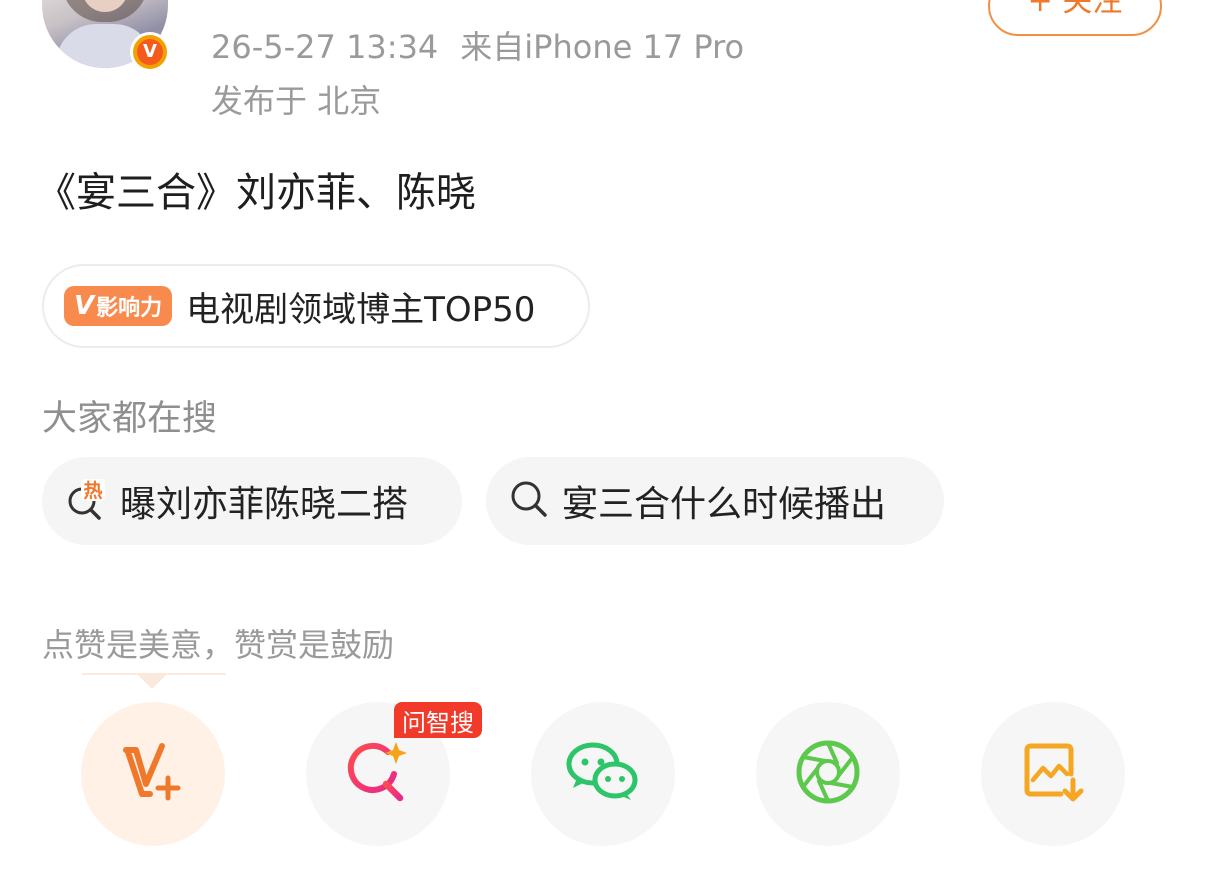 The width and height of the screenshot is (1206, 869). I want to click on post-location: 发布于 北京, so click(296, 101).